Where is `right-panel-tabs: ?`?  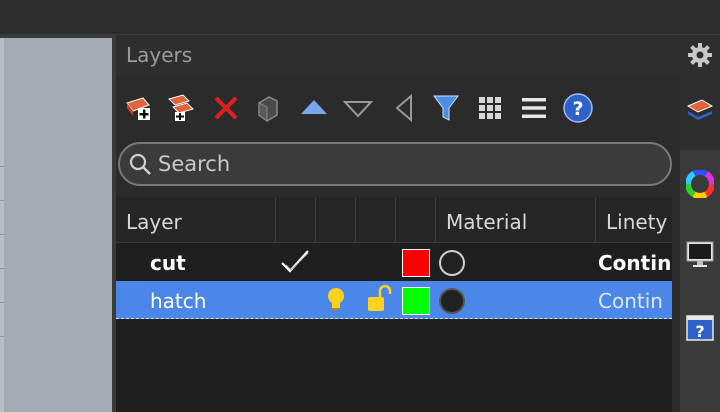 right-panel-tabs: ? is located at coordinates (700, 244).